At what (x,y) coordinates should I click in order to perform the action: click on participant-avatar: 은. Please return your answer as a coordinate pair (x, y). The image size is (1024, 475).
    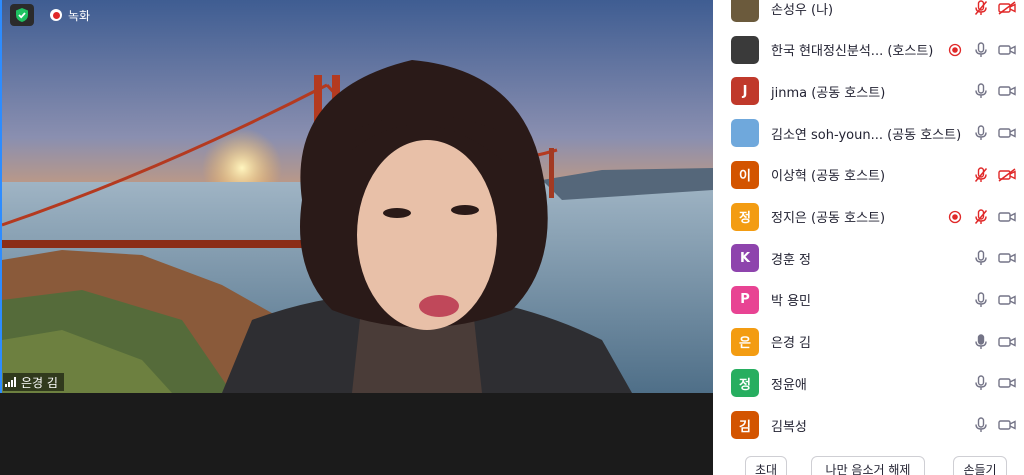
    Looking at the image, I should click on (745, 341).